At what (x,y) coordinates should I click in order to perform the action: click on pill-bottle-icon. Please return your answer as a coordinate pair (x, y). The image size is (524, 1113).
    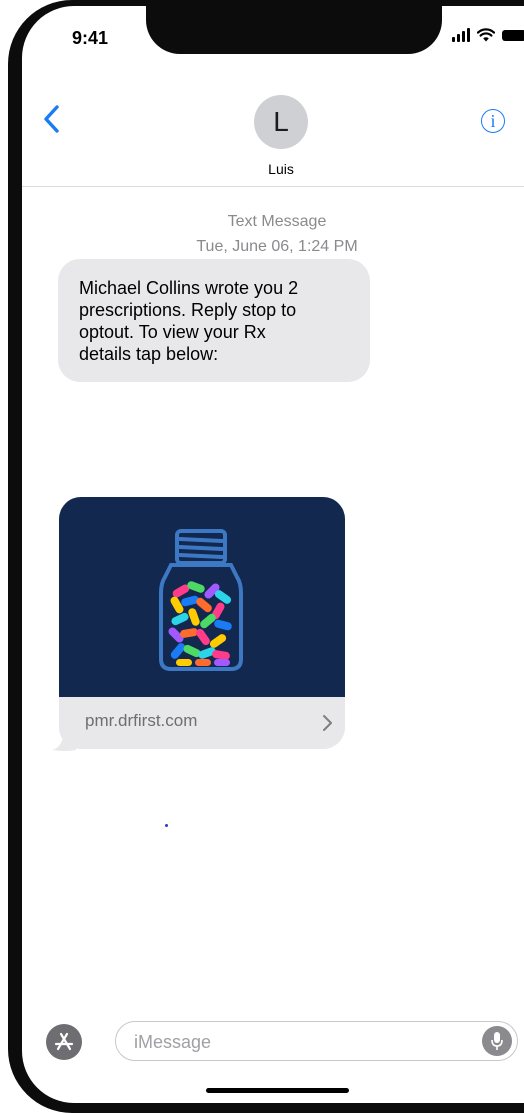
    Looking at the image, I should click on (201, 600).